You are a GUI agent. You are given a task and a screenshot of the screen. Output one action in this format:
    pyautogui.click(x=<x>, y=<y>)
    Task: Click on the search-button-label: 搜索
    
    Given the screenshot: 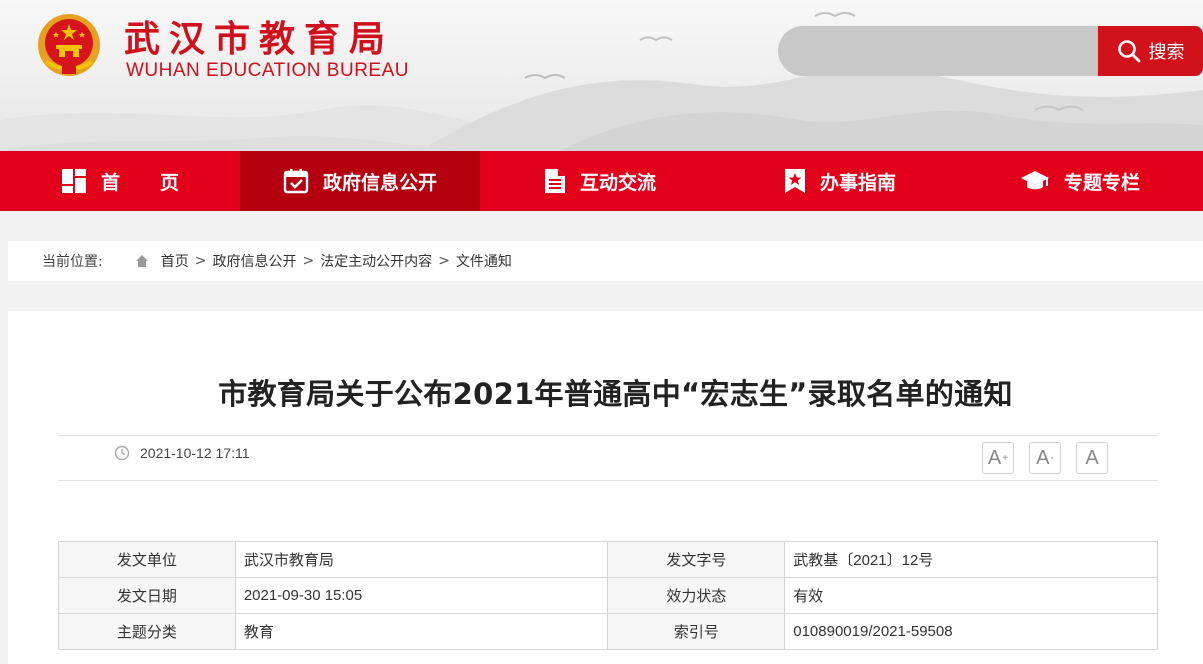 What is the action you would take?
    pyautogui.click(x=1166, y=52)
    